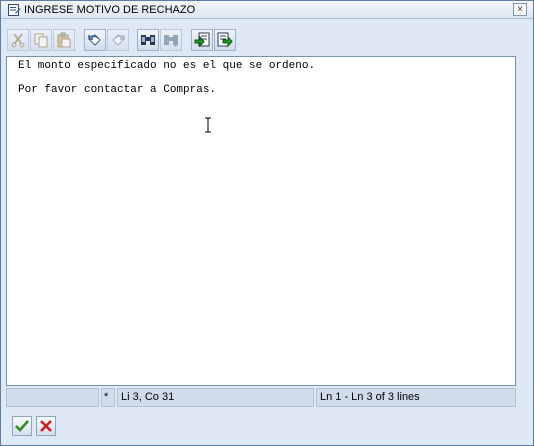 The width and height of the screenshot is (534, 446). I want to click on close-icon: ×, so click(520, 9).